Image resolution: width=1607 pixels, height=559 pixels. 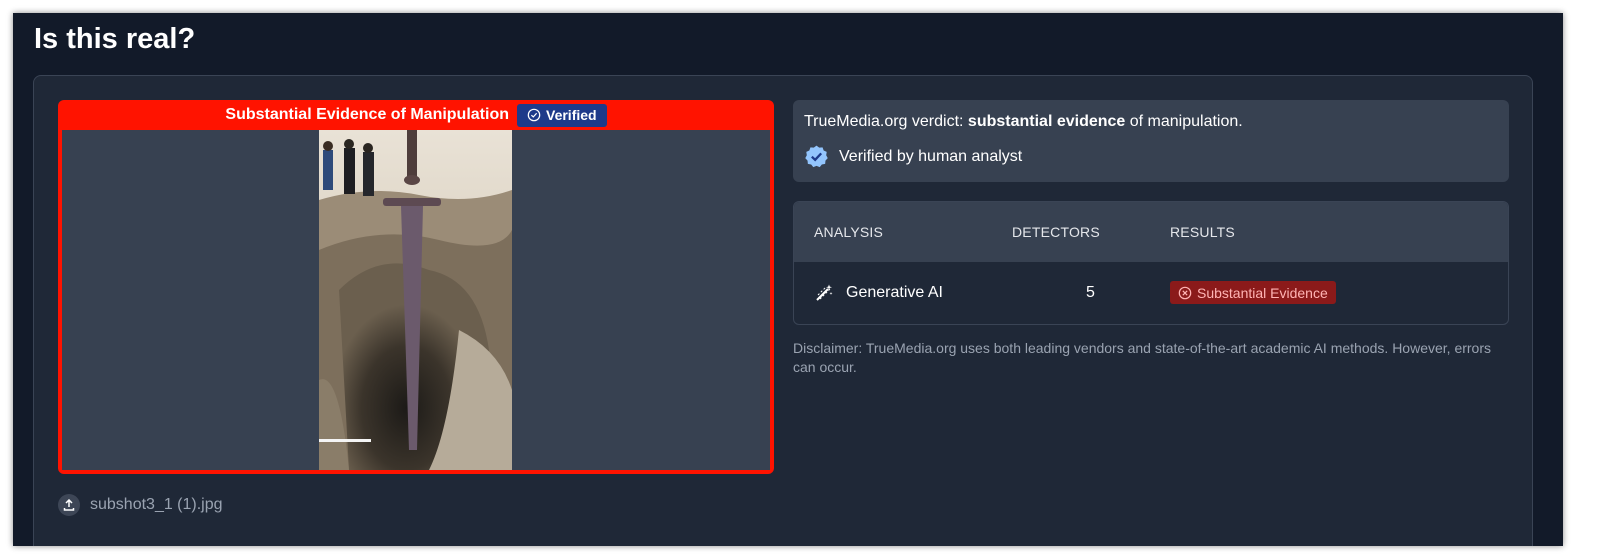 What do you see at coordinates (115, 39) in the screenshot?
I see `page-title: Is this real?` at bounding box center [115, 39].